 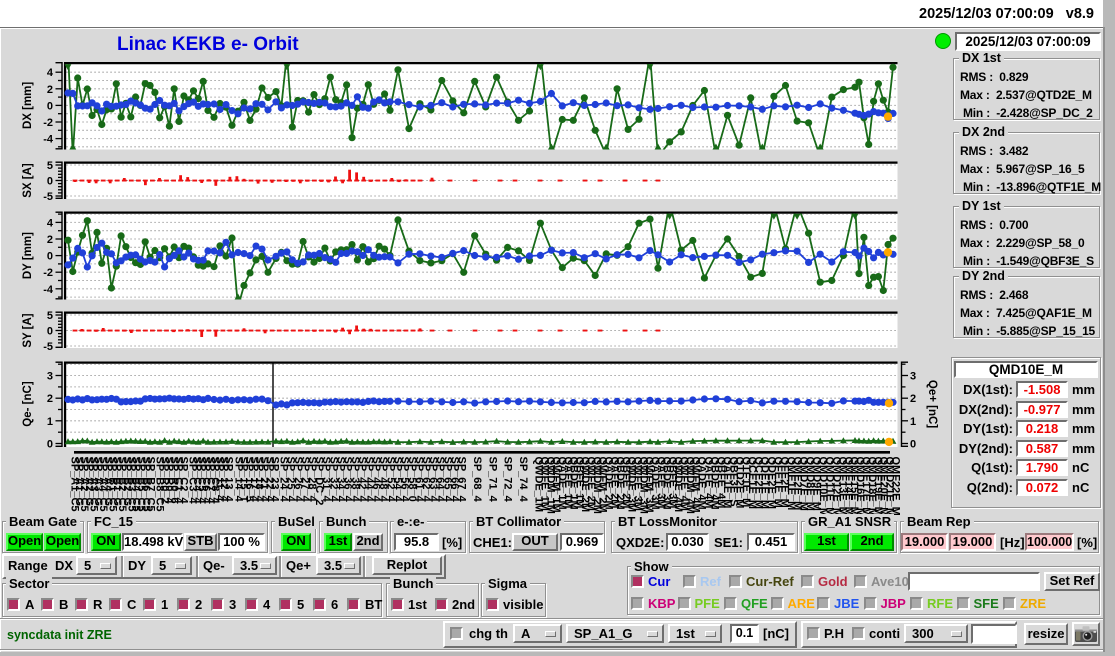 I want to click on svg-text: Qe- [nC], so click(x=28, y=404).